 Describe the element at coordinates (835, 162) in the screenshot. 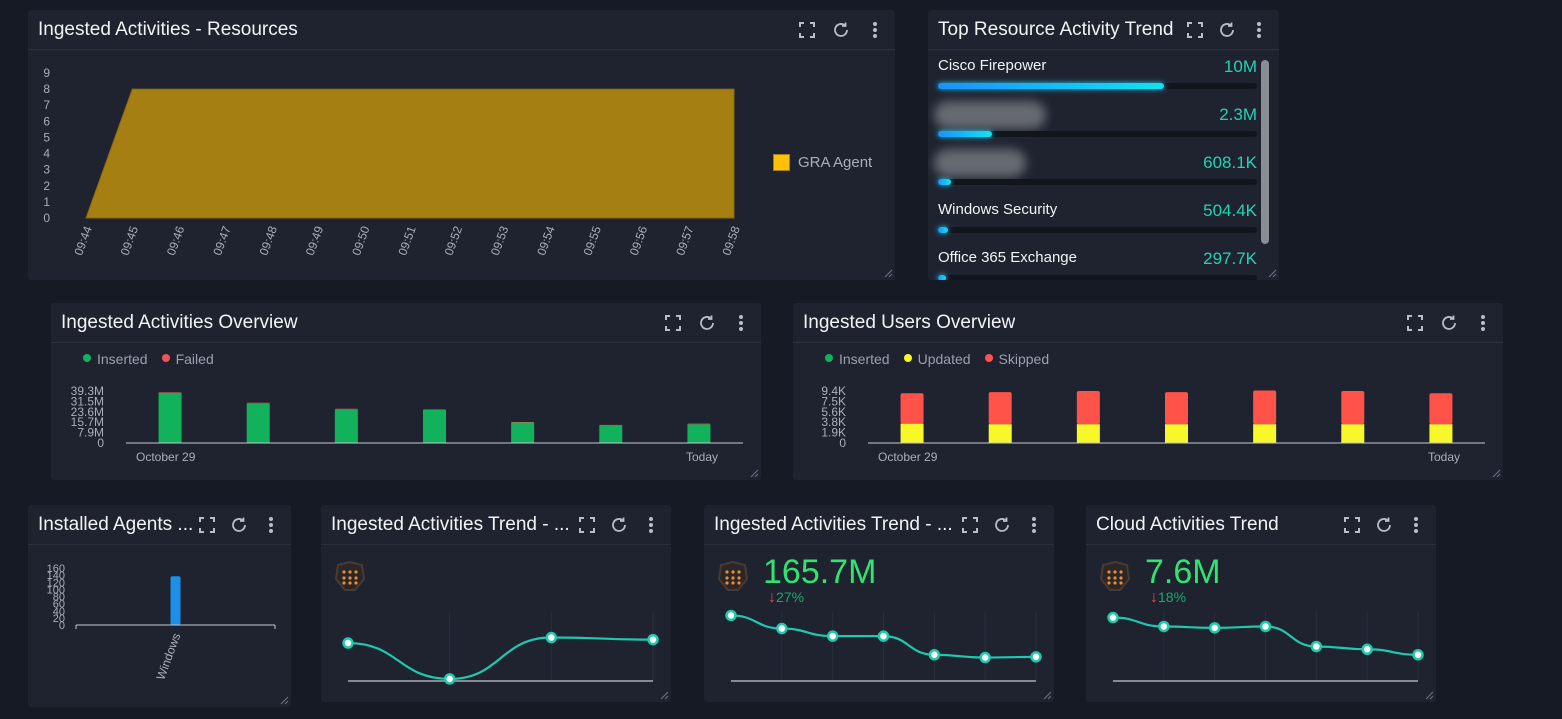

I see `legend-label: GRA Agent` at that location.